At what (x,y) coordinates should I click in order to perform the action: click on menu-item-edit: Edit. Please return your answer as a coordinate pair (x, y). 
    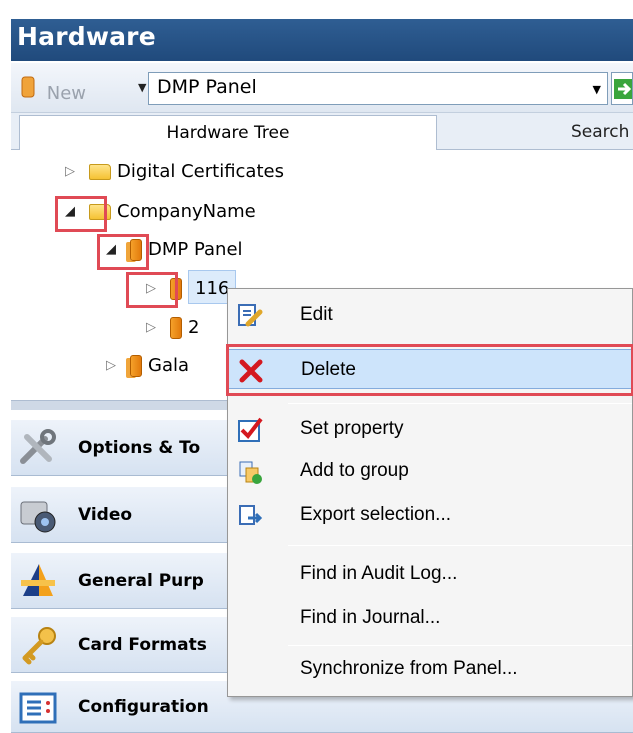
    Looking at the image, I should click on (430, 315).